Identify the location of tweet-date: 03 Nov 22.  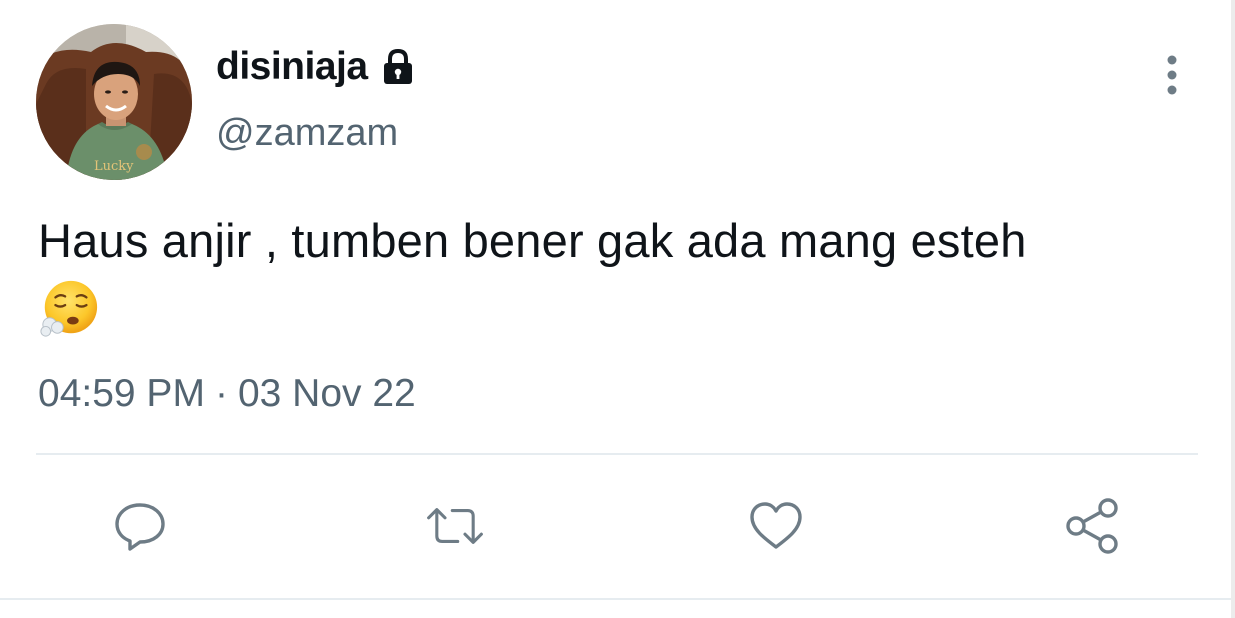
(326, 393).